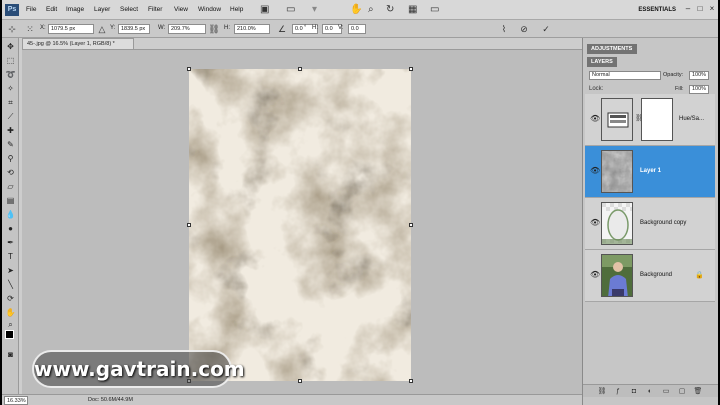 The image size is (720, 405). What do you see at coordinates (434, 10) in the screenshot?
I see `screen-mode-menu-icon: ▭` at bounding box center [434, 10].